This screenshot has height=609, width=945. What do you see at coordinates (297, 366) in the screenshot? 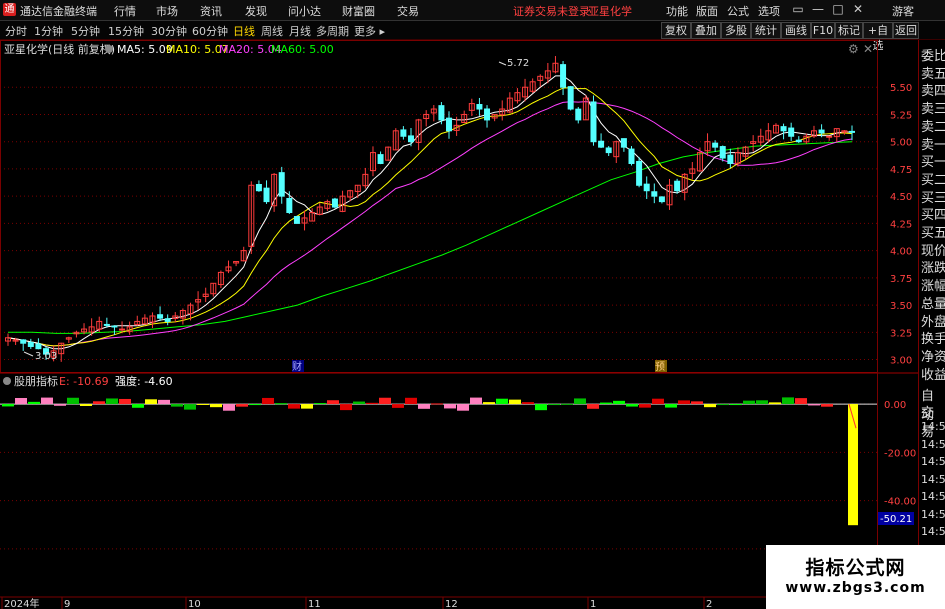
I see `finance-badge-label: 财` at bounding box center [297, 366].